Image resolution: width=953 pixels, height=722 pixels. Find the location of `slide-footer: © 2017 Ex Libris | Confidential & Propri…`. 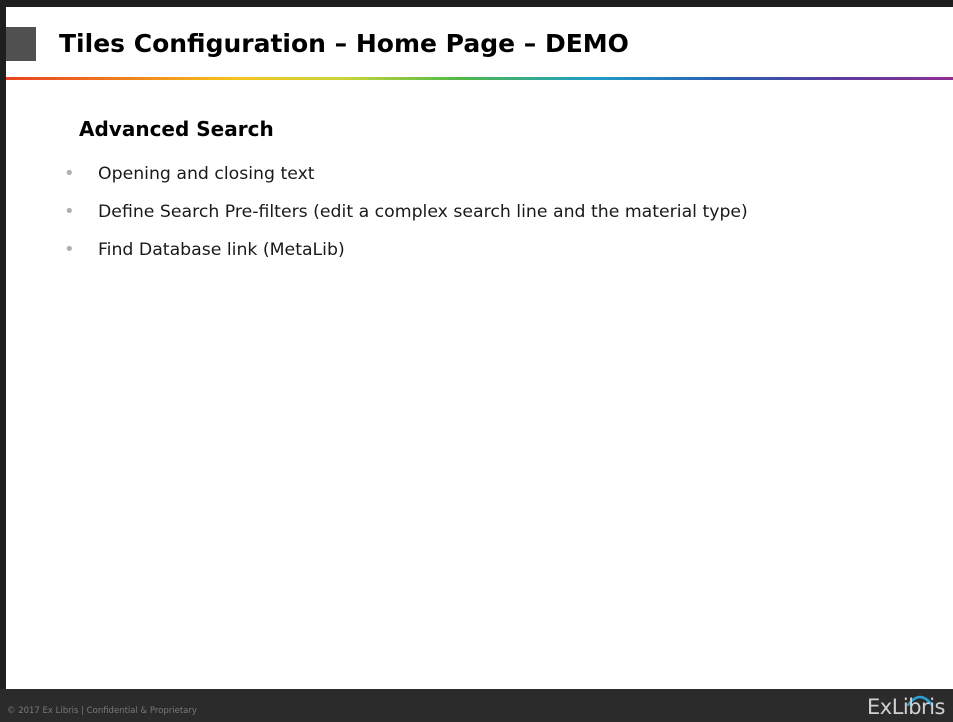

slide-footer: © 2017 Ex Libris | Confidential & Propri… is located at coordinates (476, 705).